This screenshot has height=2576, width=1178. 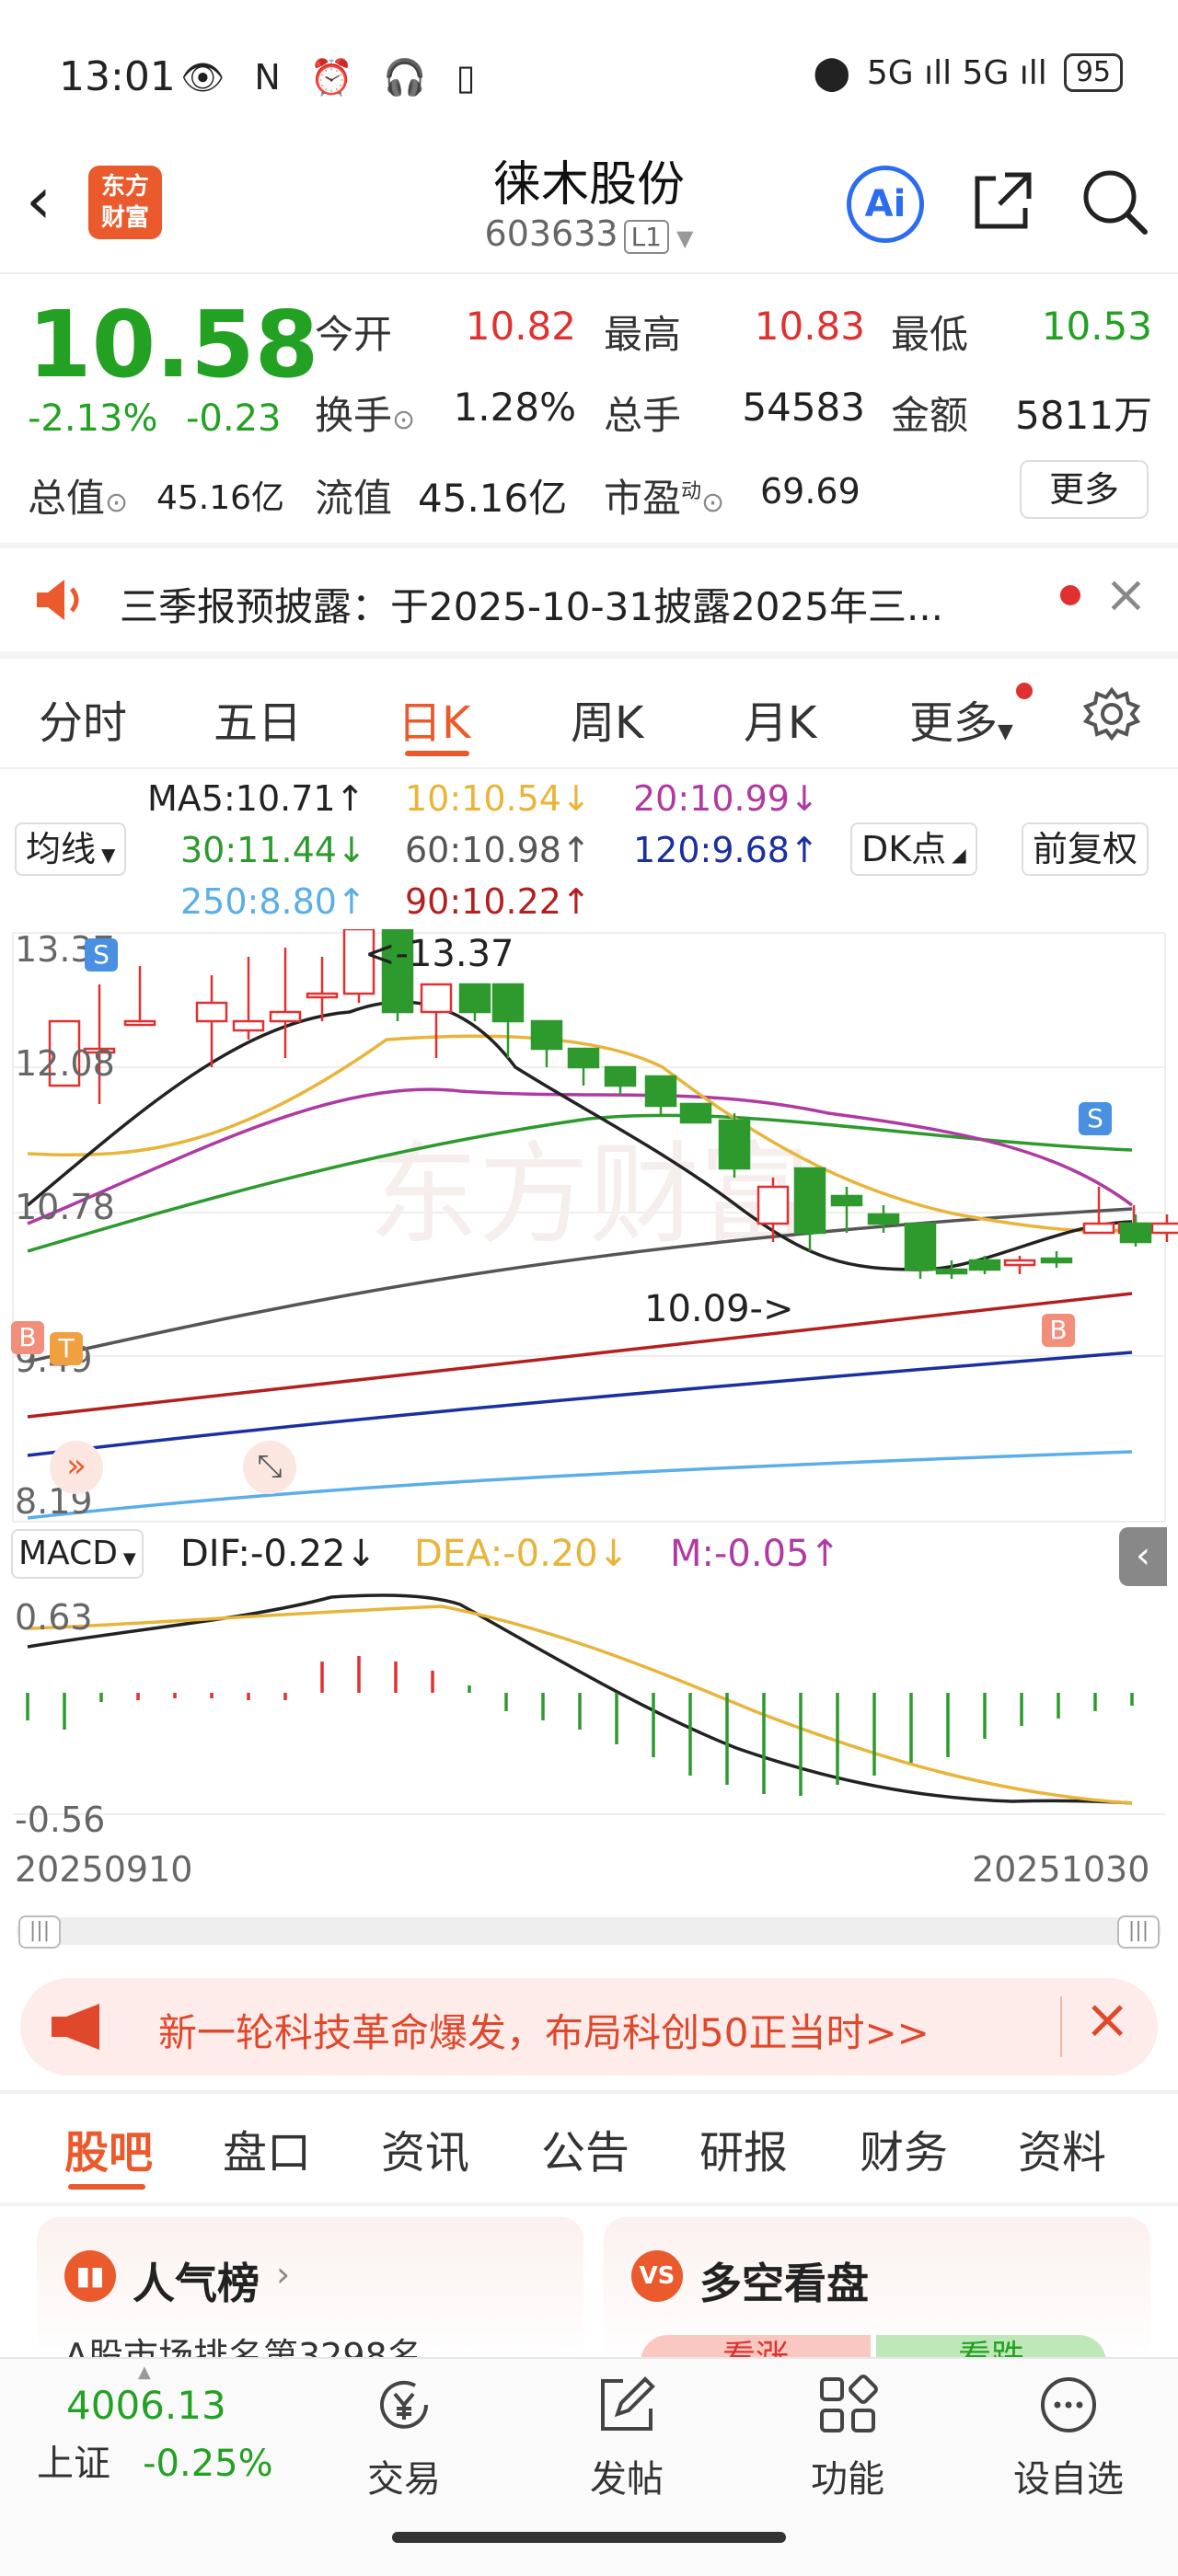 I want to click on location-icon: ⬤, so click(x=831, y=72).